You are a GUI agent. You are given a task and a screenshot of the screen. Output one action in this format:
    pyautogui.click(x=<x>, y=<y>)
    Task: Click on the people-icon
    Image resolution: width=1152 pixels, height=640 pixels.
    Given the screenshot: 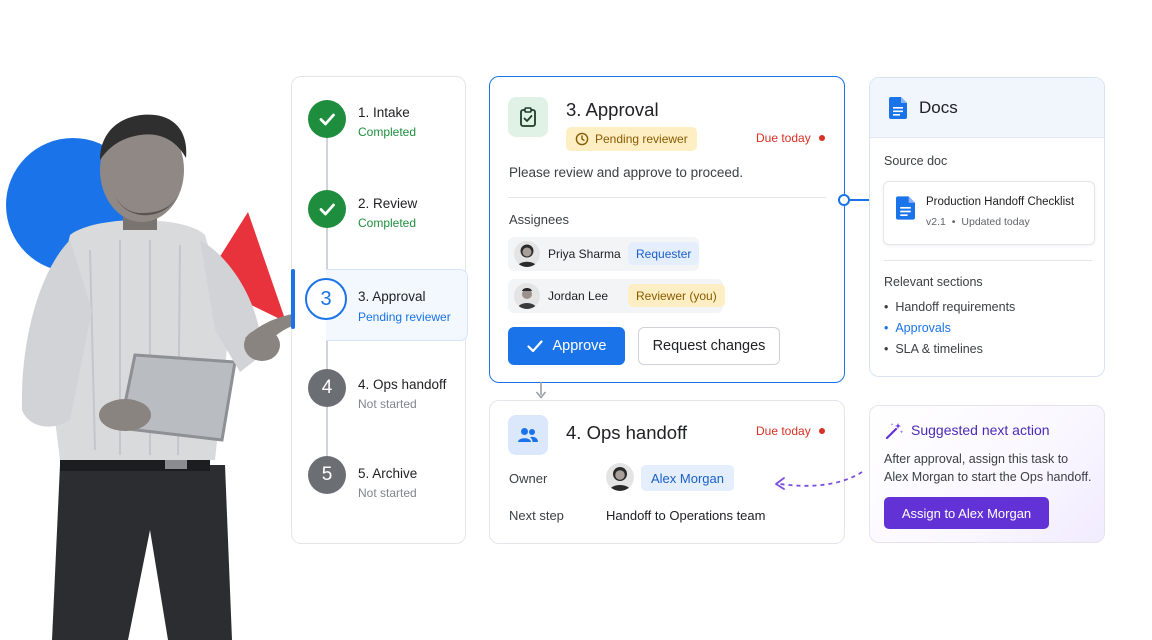 What is the action you would take?
    pyautogui.click(x=528, y=435)
    